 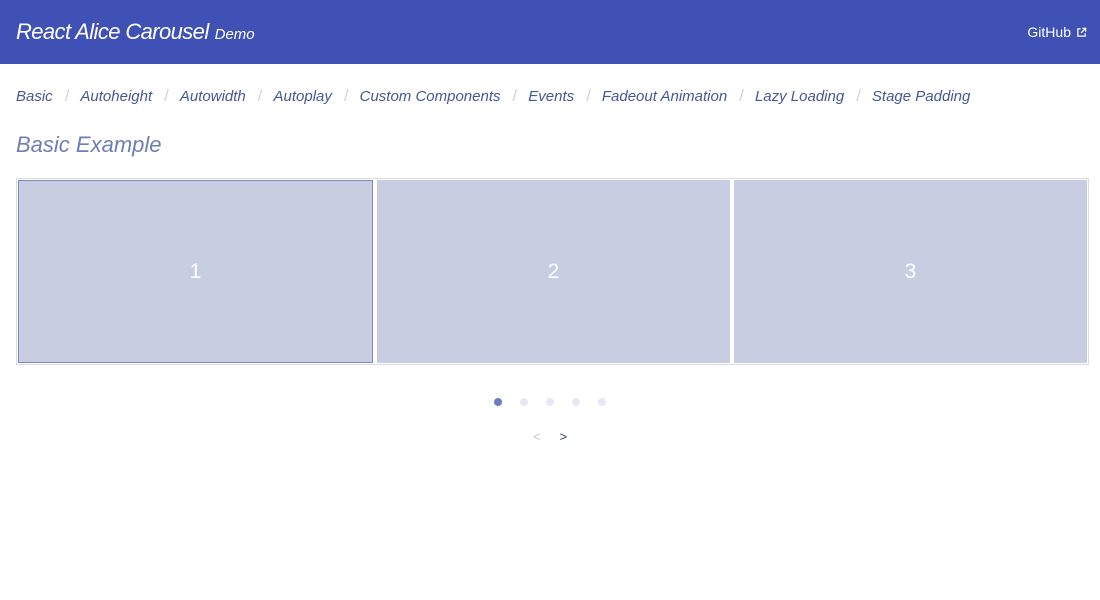 What do you see at coordinates (1049, 32) in the screenshot?
I see `github-link-label: GitHub` at bounding box center [1049, 32].